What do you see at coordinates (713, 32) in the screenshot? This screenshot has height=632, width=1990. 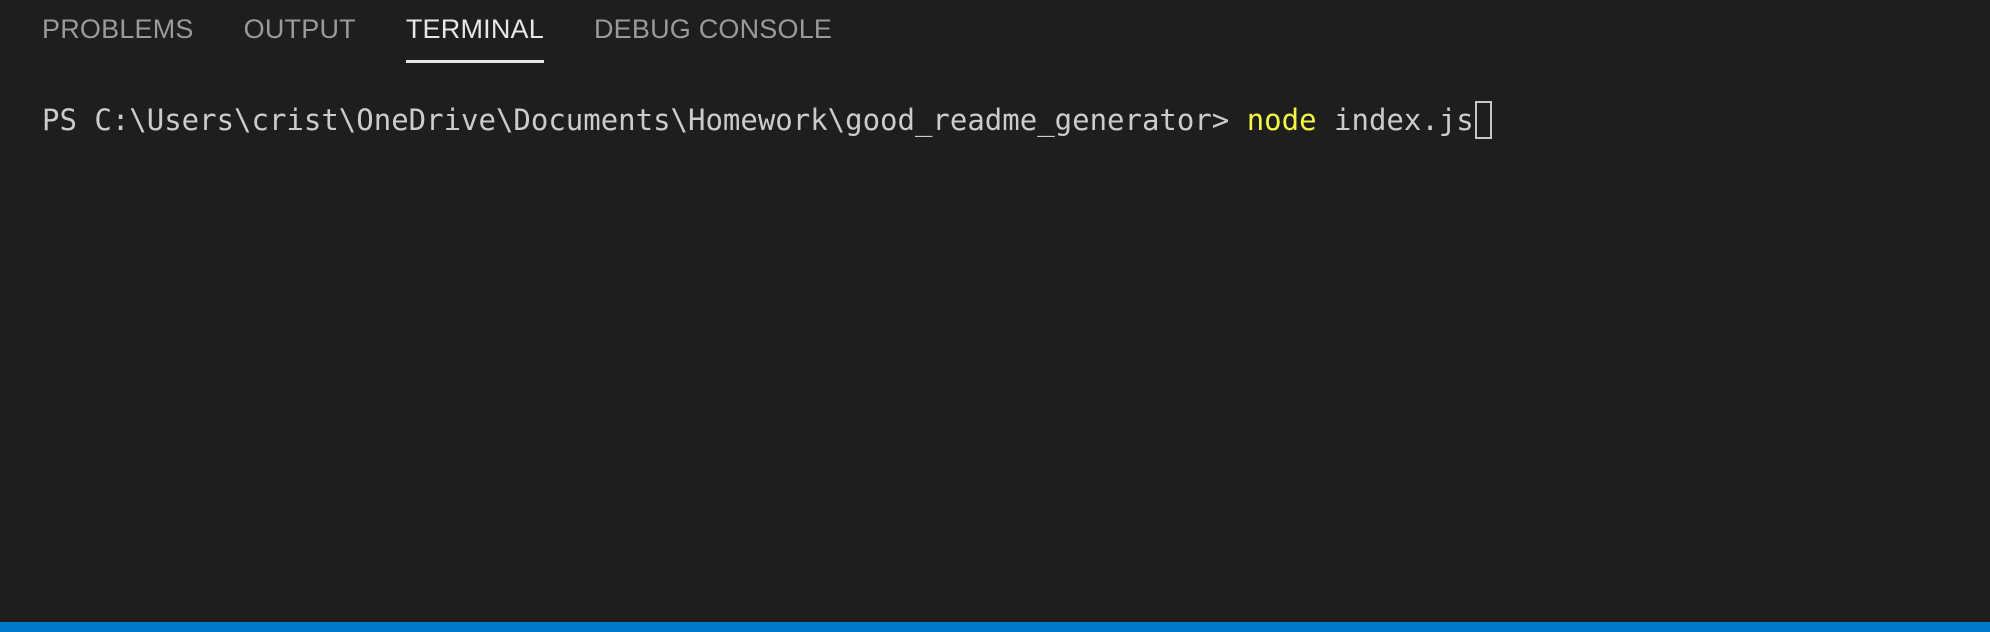 I see `tab-debug-console: DEBUG CONSOLE` at bounding box center [713, 32].